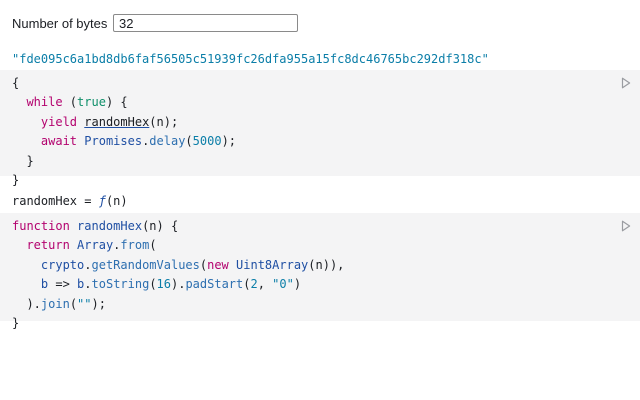 Image resolution: width=640 pixels, height=400 pixels. I want to click on code-function-name: randomHex, so click(110, 226).